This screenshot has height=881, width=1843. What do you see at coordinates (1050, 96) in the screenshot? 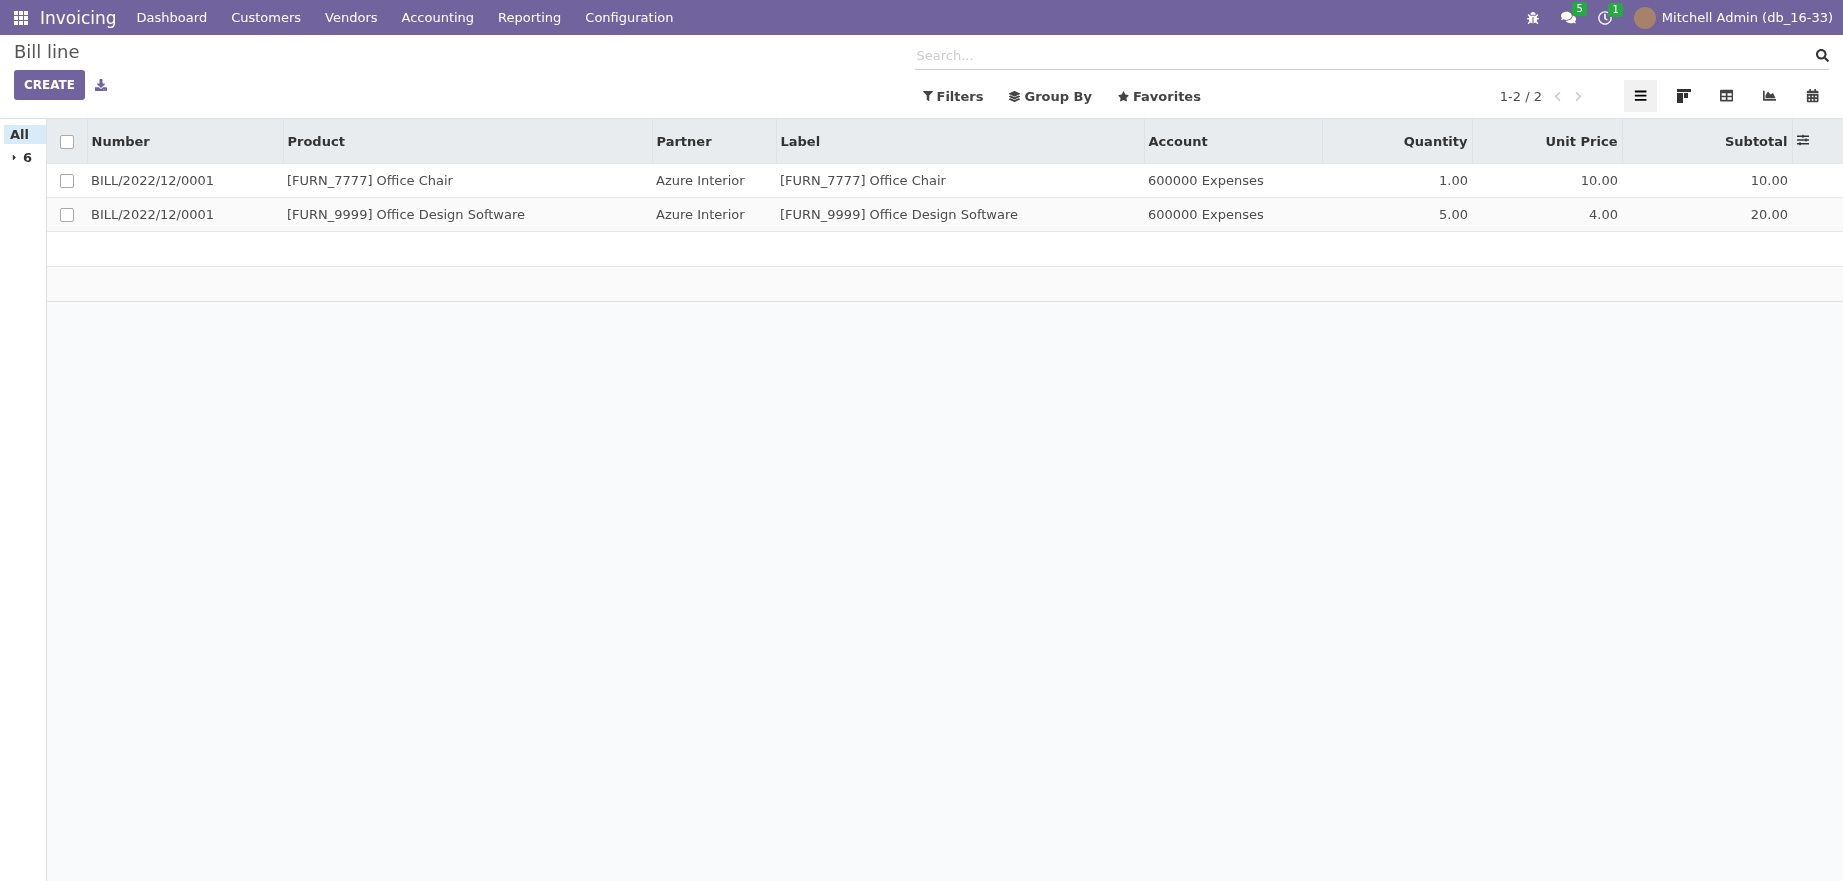
I see `search-option-button: Group By` at bounding box center [1050, 96].